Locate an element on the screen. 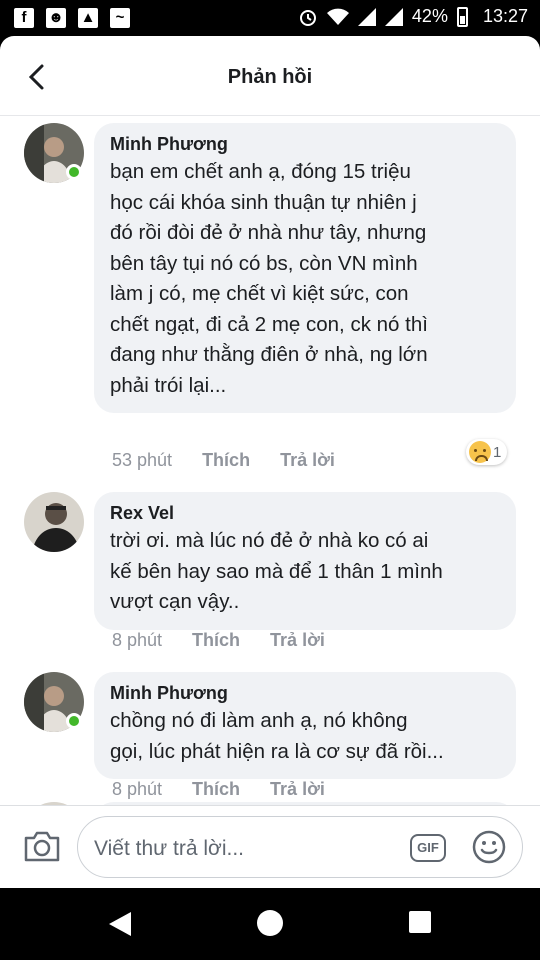 The height and width of the screenshot is (960, 540). avatar is located at coordinates (54, 522).